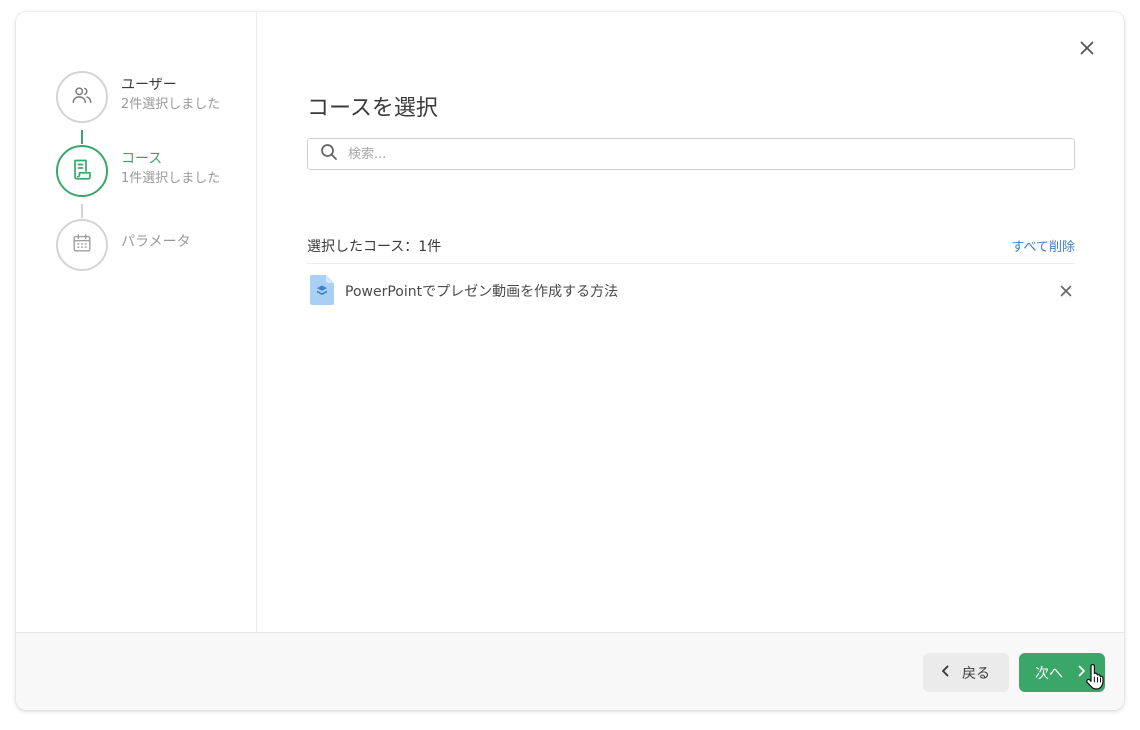 Image resolution: width=1140 pixels, height=730 pixels. I want to click on search-box, so click(691, 154).